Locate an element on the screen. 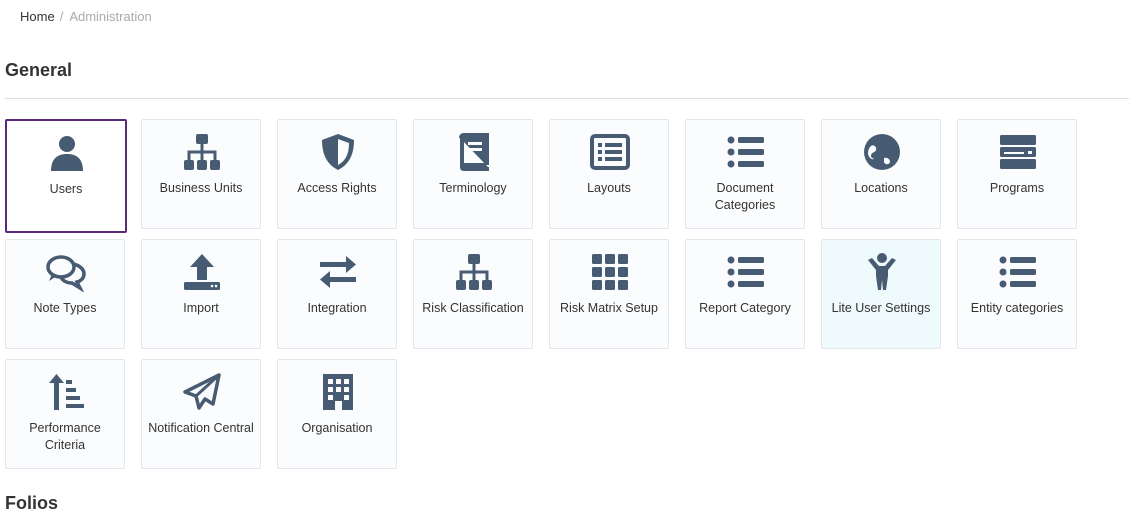 This screenshot has width=1138, height=514. section-title-folios: Folios is located at coordinates (31, 503).